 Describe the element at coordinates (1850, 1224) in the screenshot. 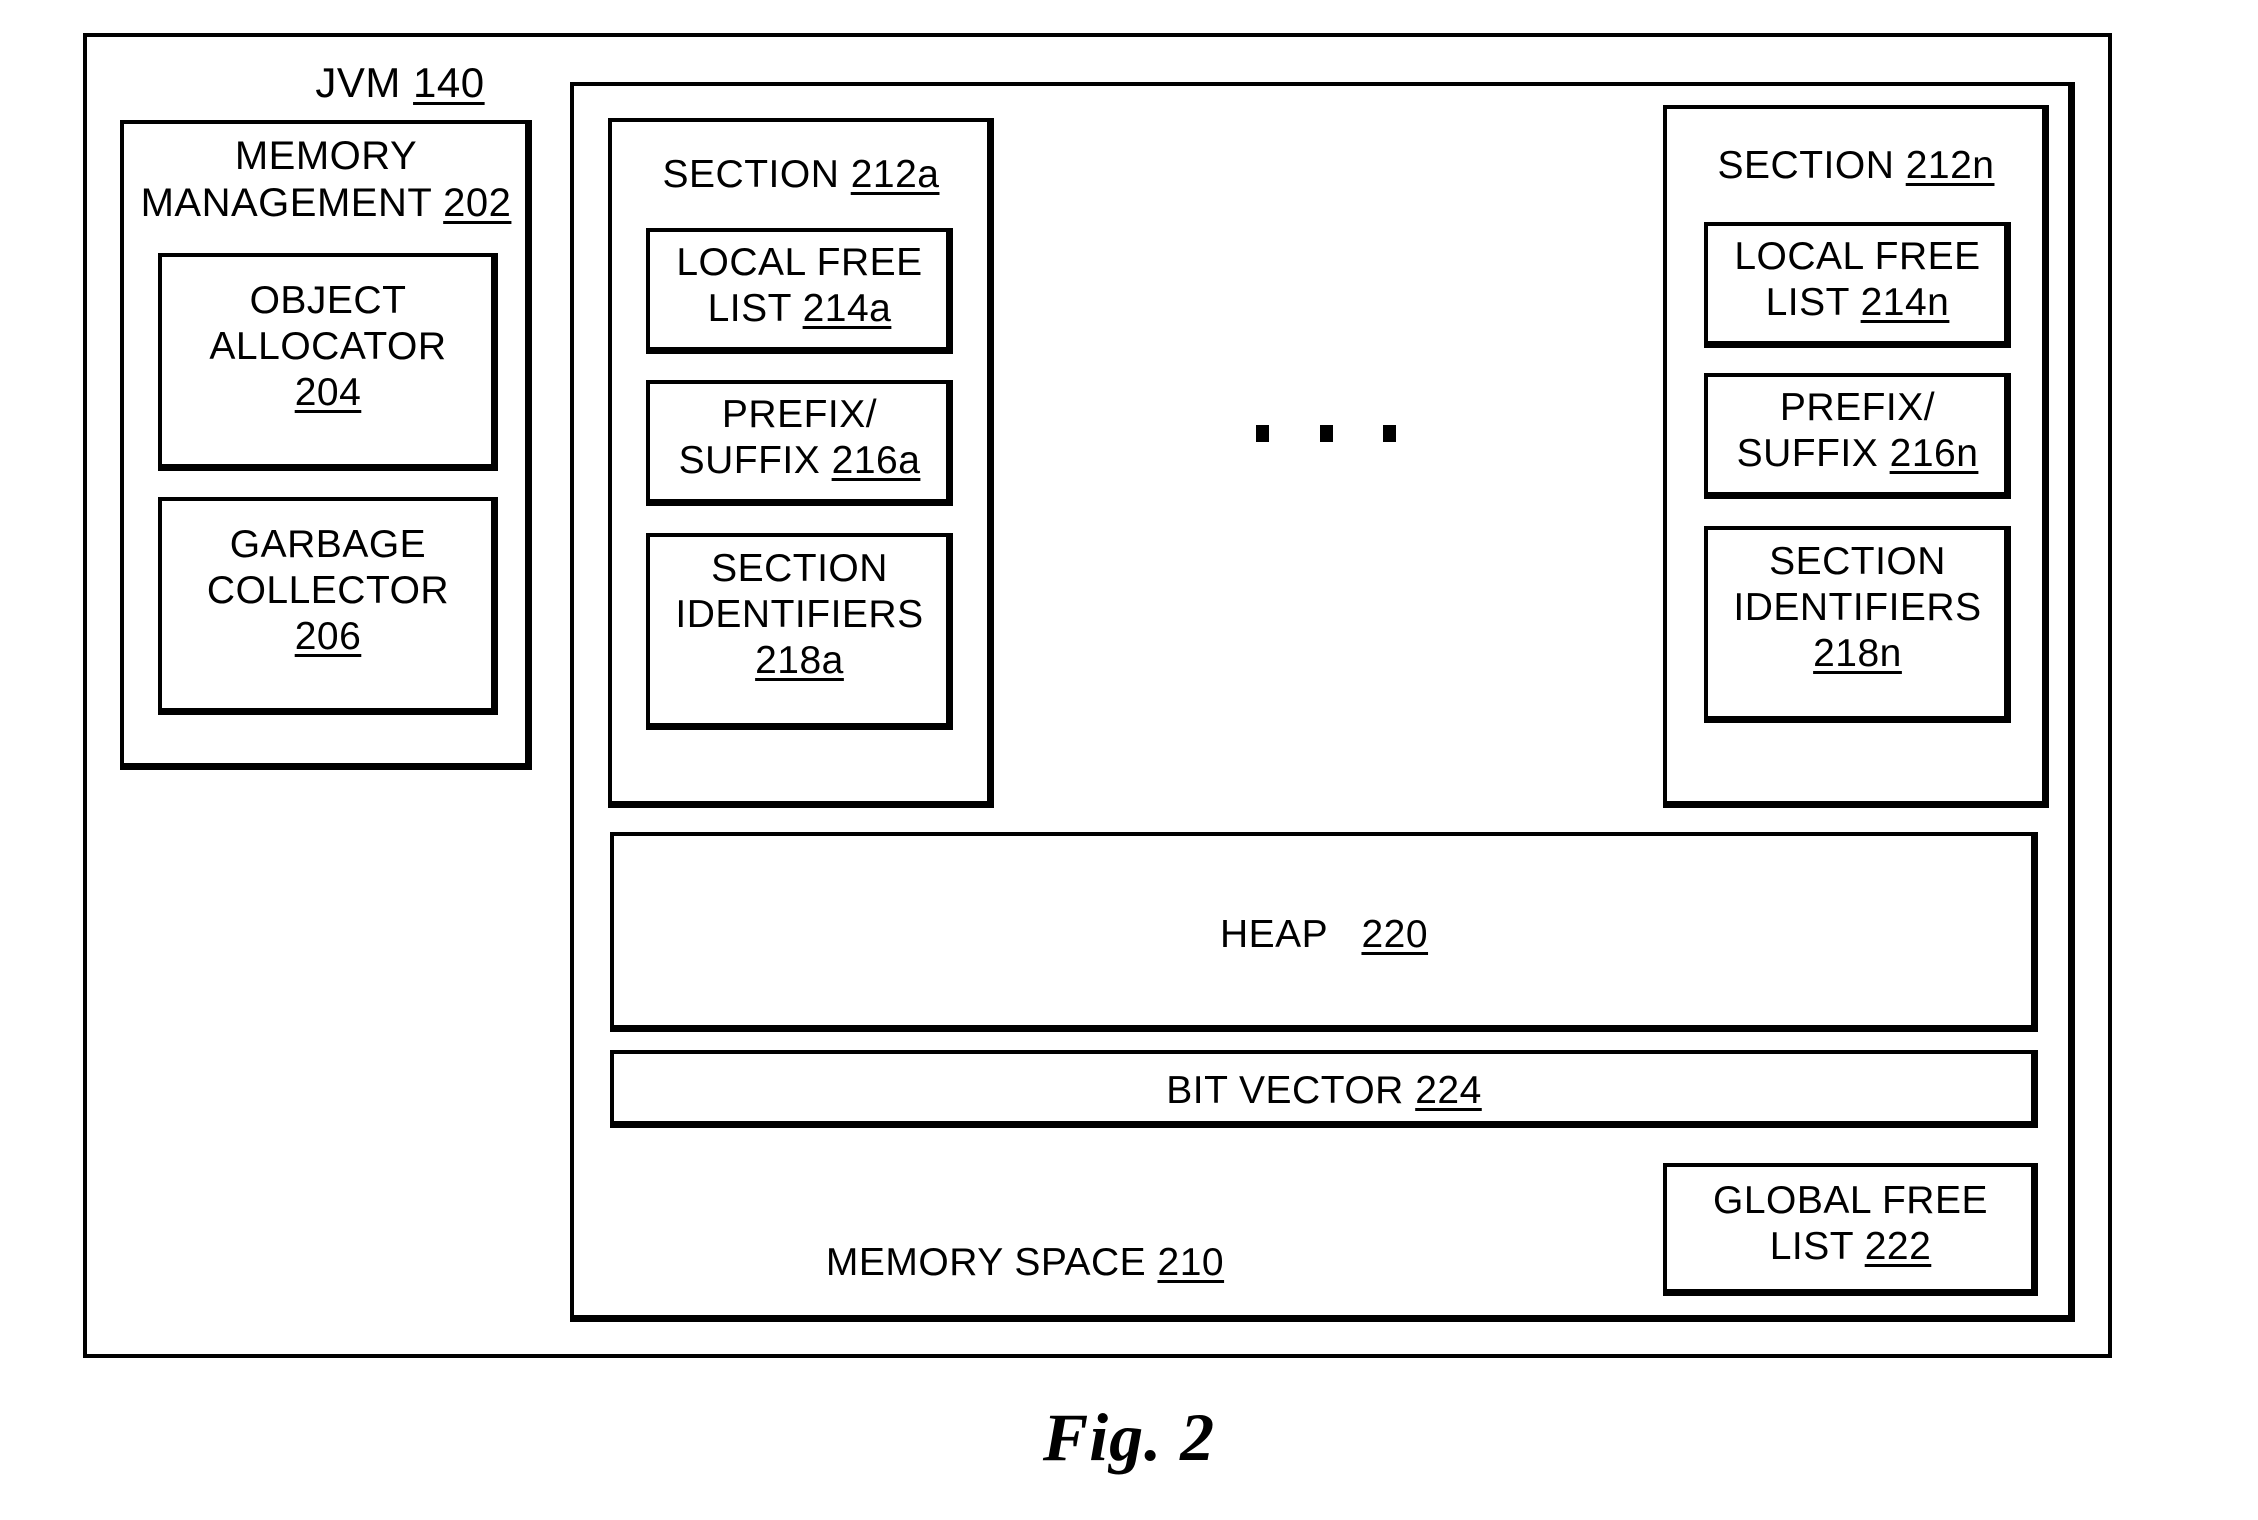

I see `global-free-list-label: GLOBAL FREE LIST 222` at that location.